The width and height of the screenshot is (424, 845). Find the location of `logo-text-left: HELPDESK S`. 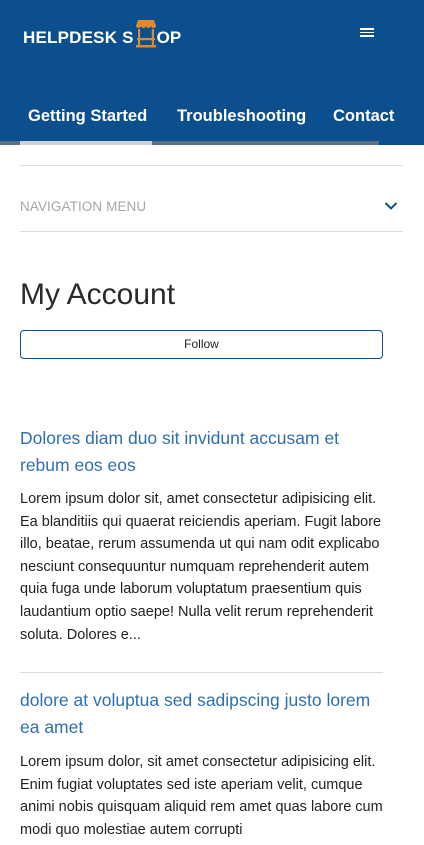

logo-text-left: HELPDESK S is located at coordinates (78, 37).